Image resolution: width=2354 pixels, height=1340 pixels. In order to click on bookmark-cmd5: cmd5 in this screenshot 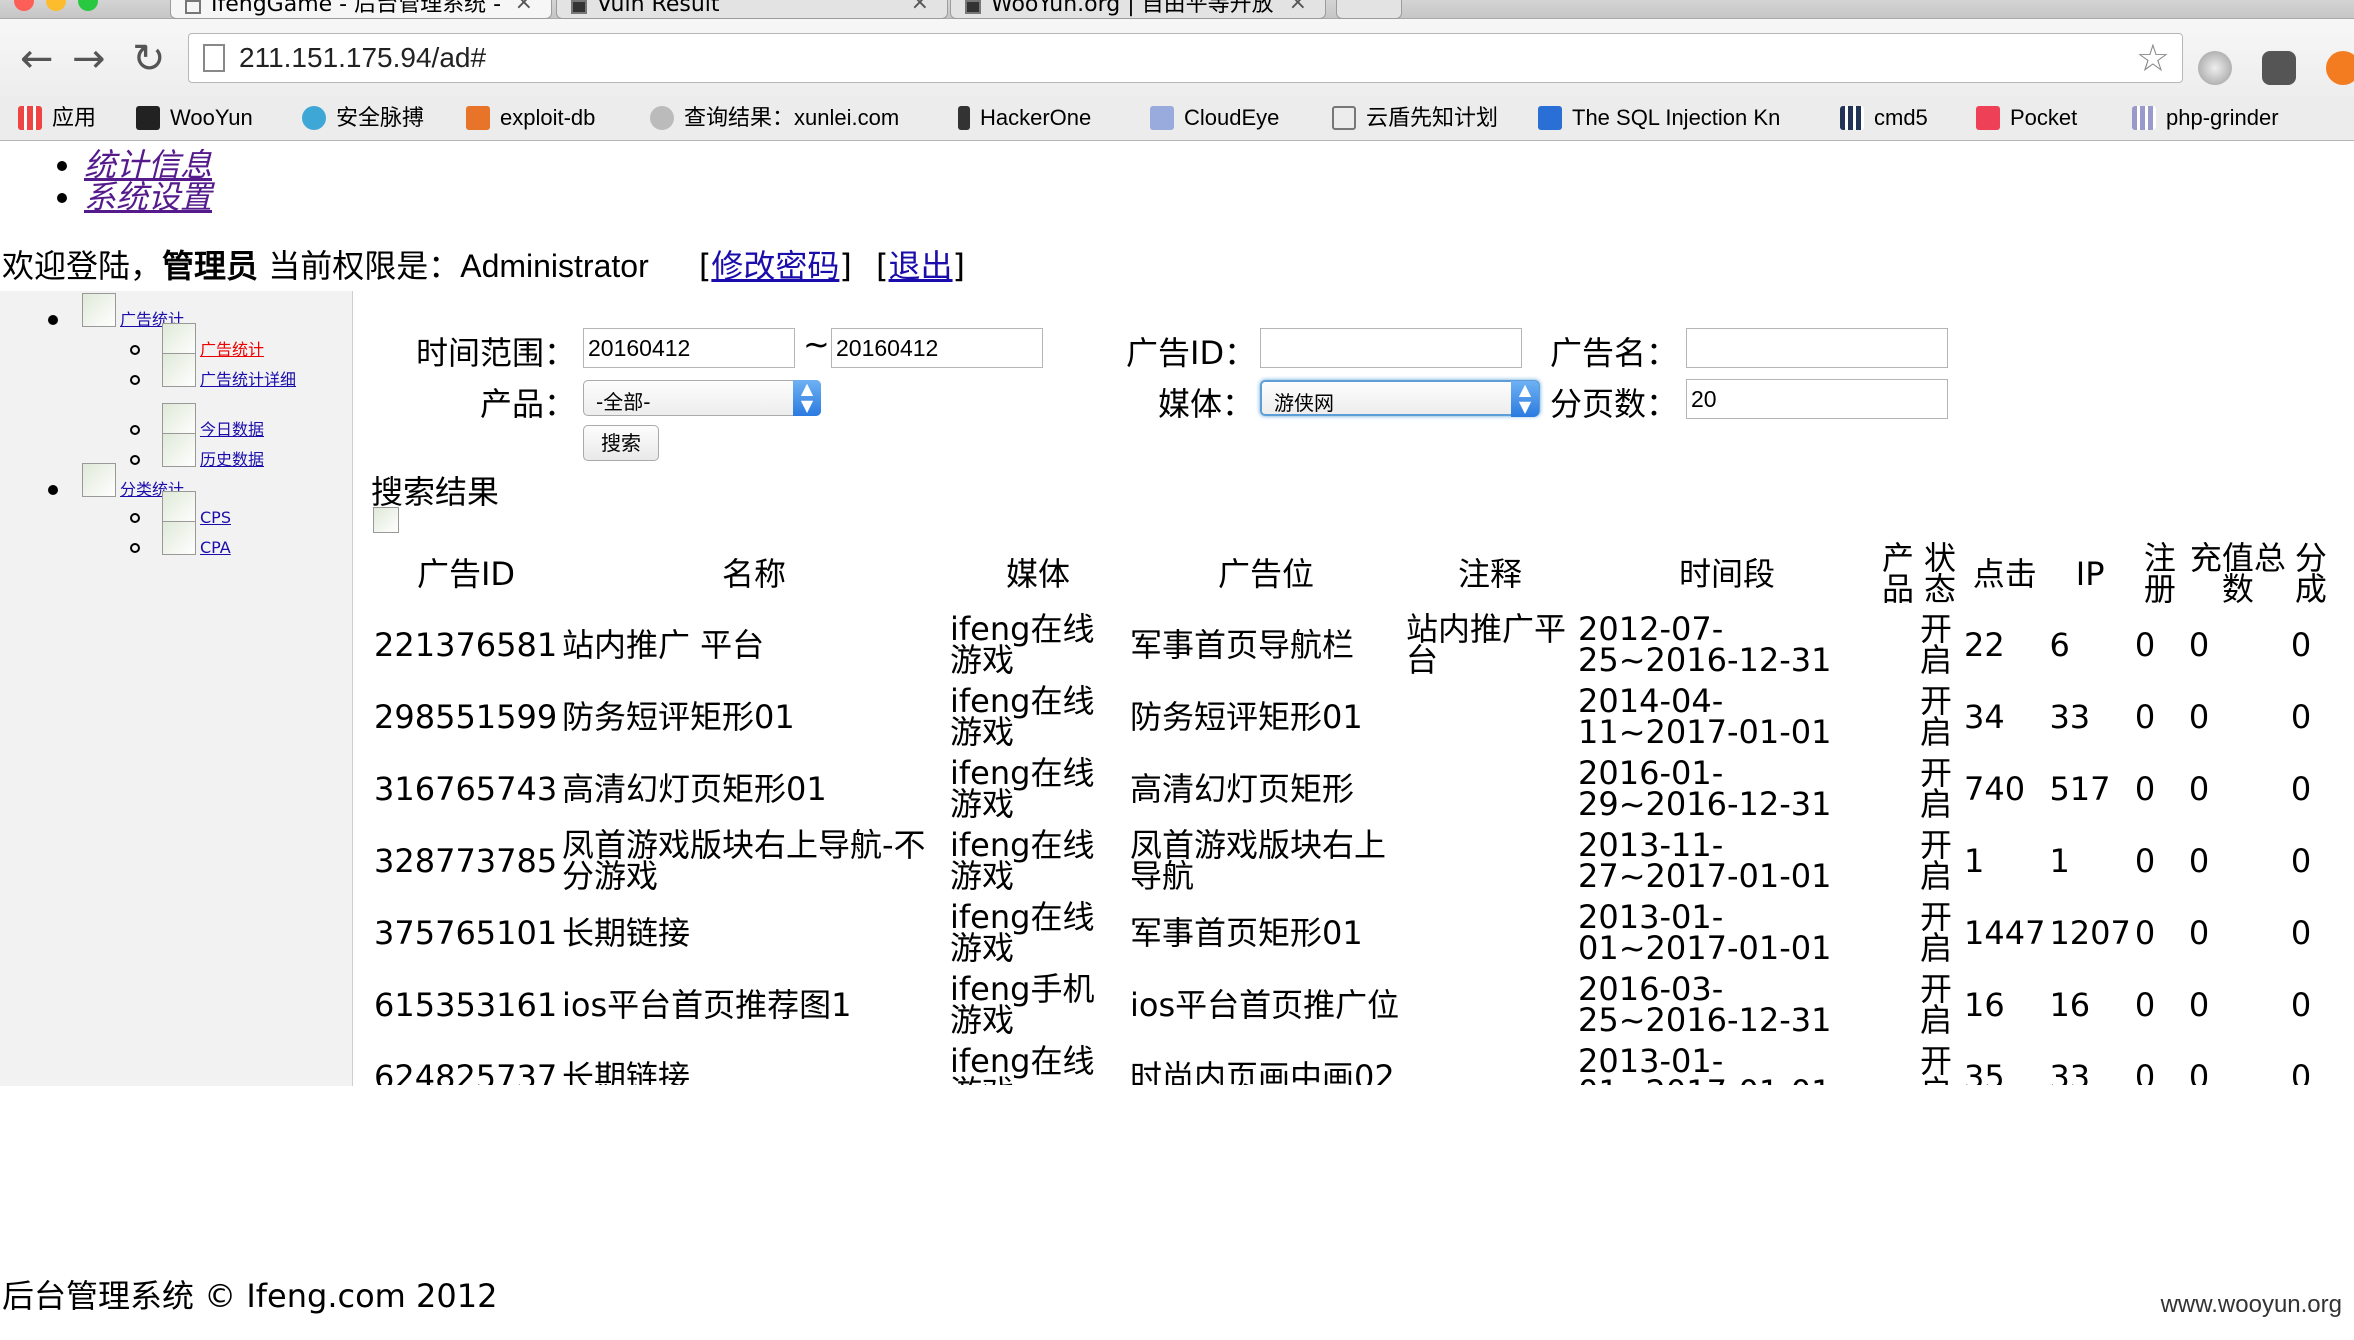, I will do `click(1884, 118)`.